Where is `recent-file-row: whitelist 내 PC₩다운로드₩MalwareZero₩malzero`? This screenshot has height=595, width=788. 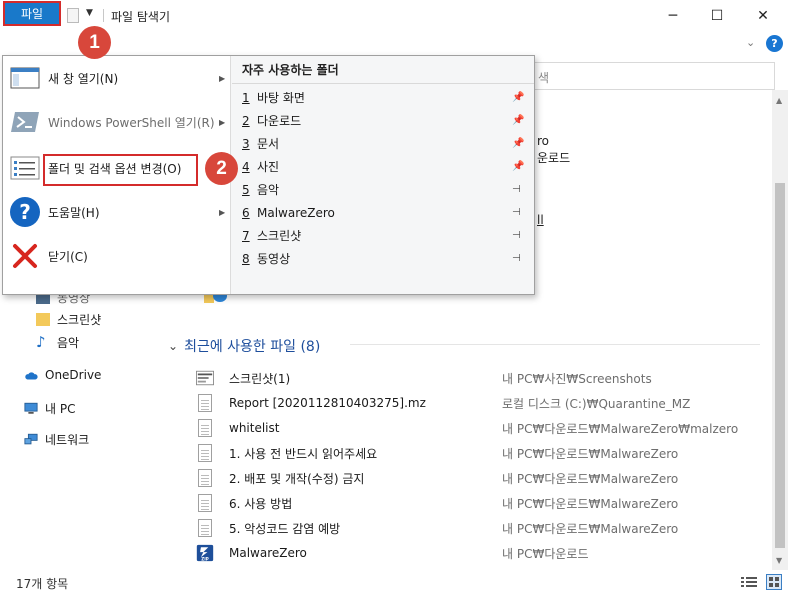 recent-file-row: whitelist 내 PC₩다운로드₩MalwareZero₩malzero is located at coordinates (476, 428).